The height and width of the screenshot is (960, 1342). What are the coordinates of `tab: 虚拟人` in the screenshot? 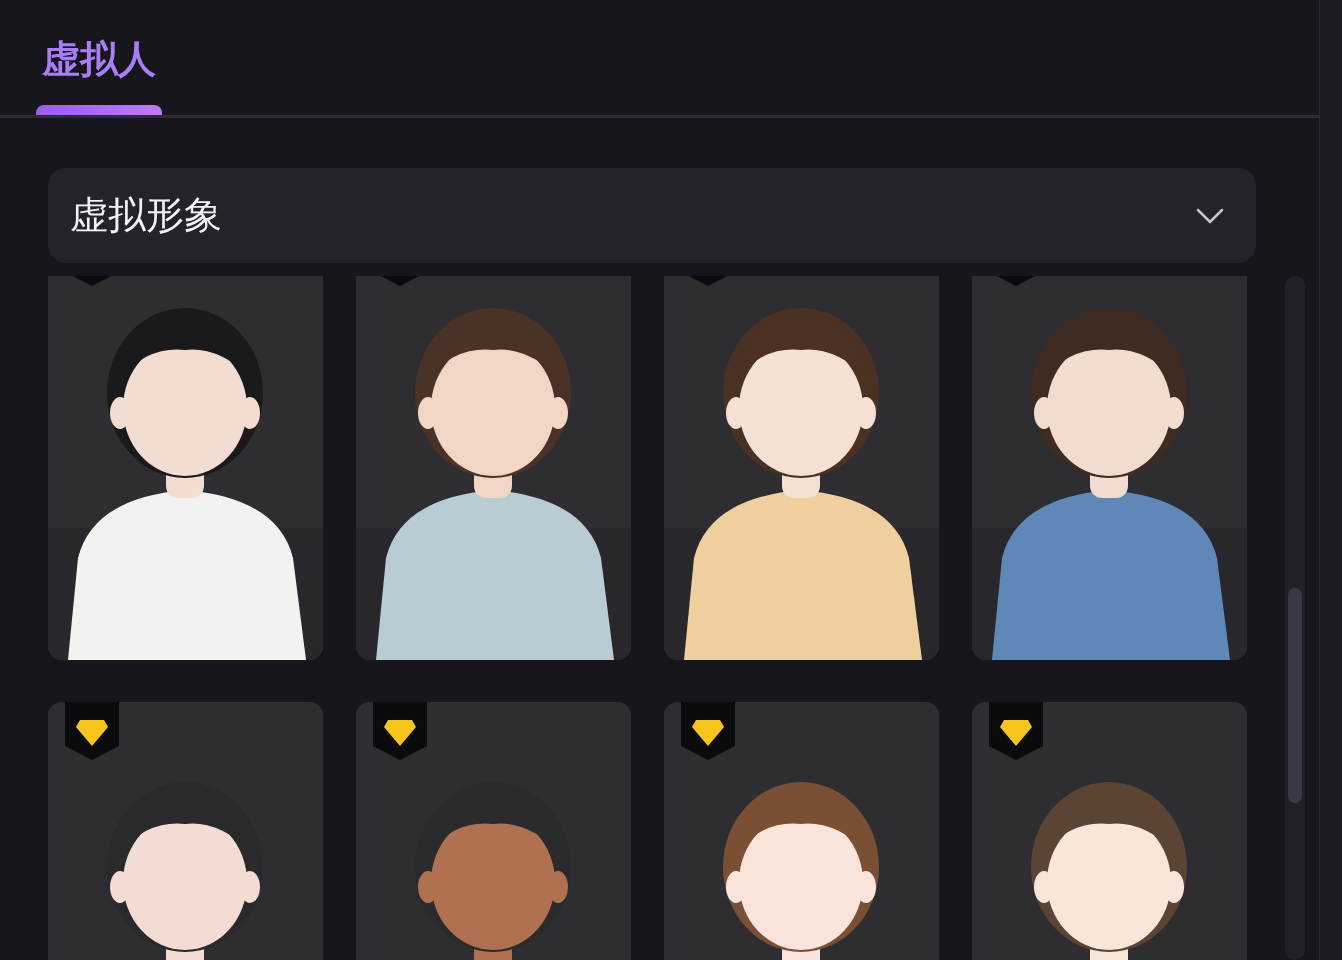 It's located at (99, 72).